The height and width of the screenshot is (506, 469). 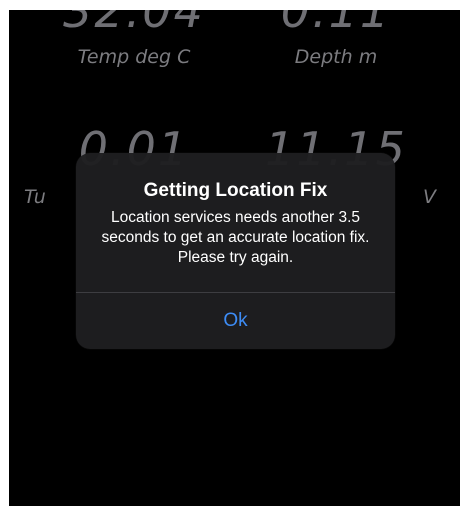 I want to click on temperature-metric: 32.04 Temp deg C, so click(x=134, y=47).